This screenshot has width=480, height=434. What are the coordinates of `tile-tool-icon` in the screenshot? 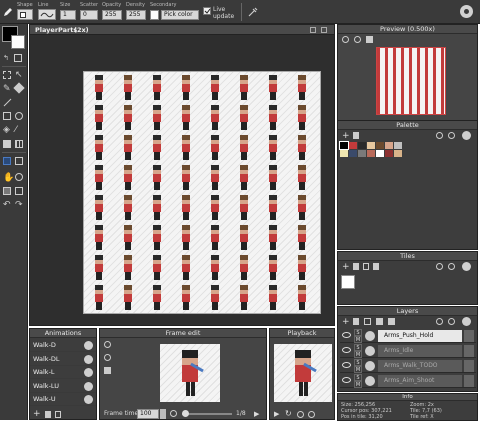 It's located at (7, 144).